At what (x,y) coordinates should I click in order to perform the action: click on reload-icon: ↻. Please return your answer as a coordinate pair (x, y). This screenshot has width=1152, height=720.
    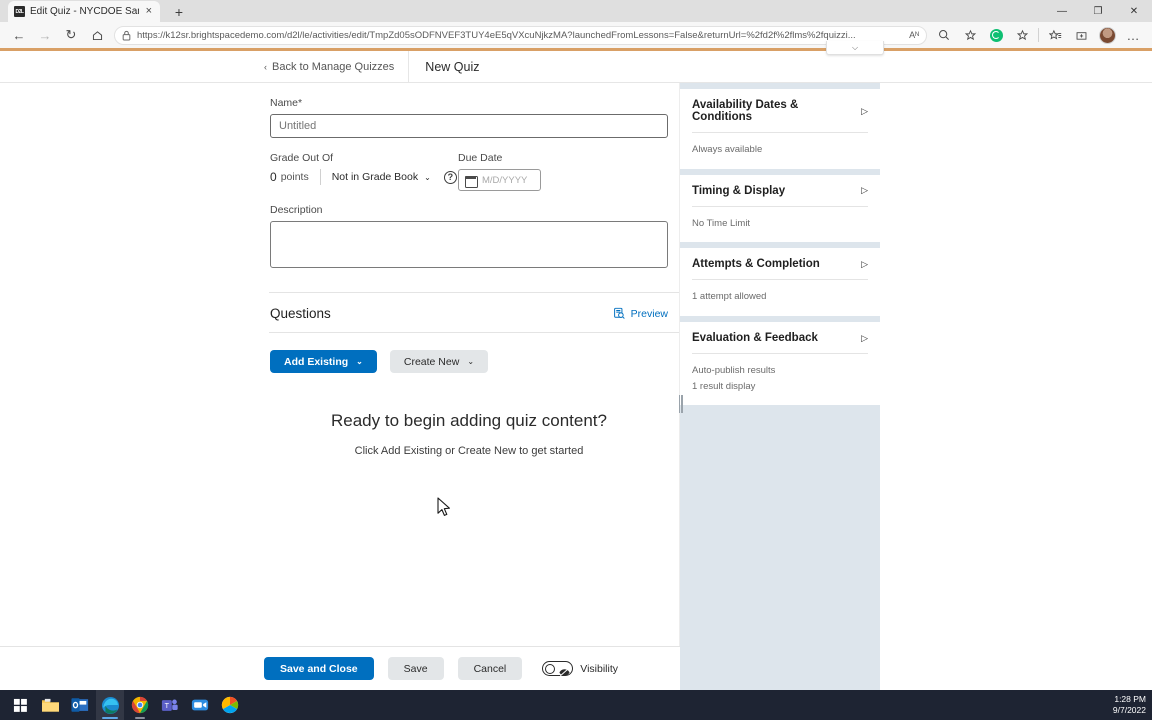
    Looking at the image, I should click on (71, 35).